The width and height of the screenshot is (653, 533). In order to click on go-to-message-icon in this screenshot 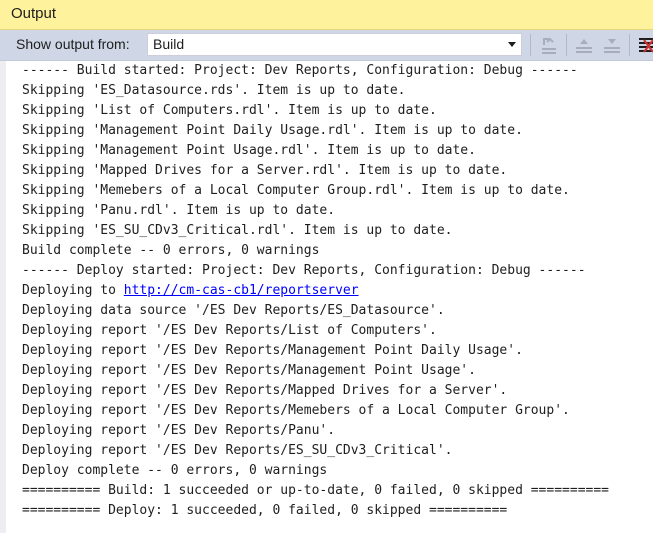, I will do `click(549, 45)`.